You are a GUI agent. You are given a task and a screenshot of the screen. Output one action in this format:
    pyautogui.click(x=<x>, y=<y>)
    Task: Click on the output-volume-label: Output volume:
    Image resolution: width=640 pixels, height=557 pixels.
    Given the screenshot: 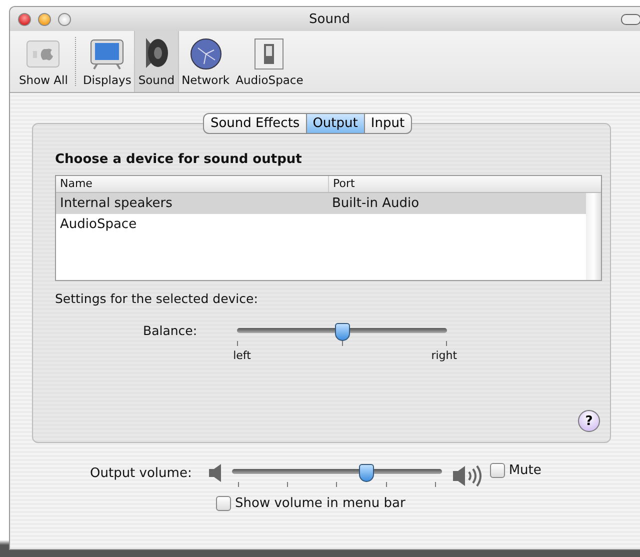 What is the action you would take?
    pyautogui.click(x=141, y=473)
    